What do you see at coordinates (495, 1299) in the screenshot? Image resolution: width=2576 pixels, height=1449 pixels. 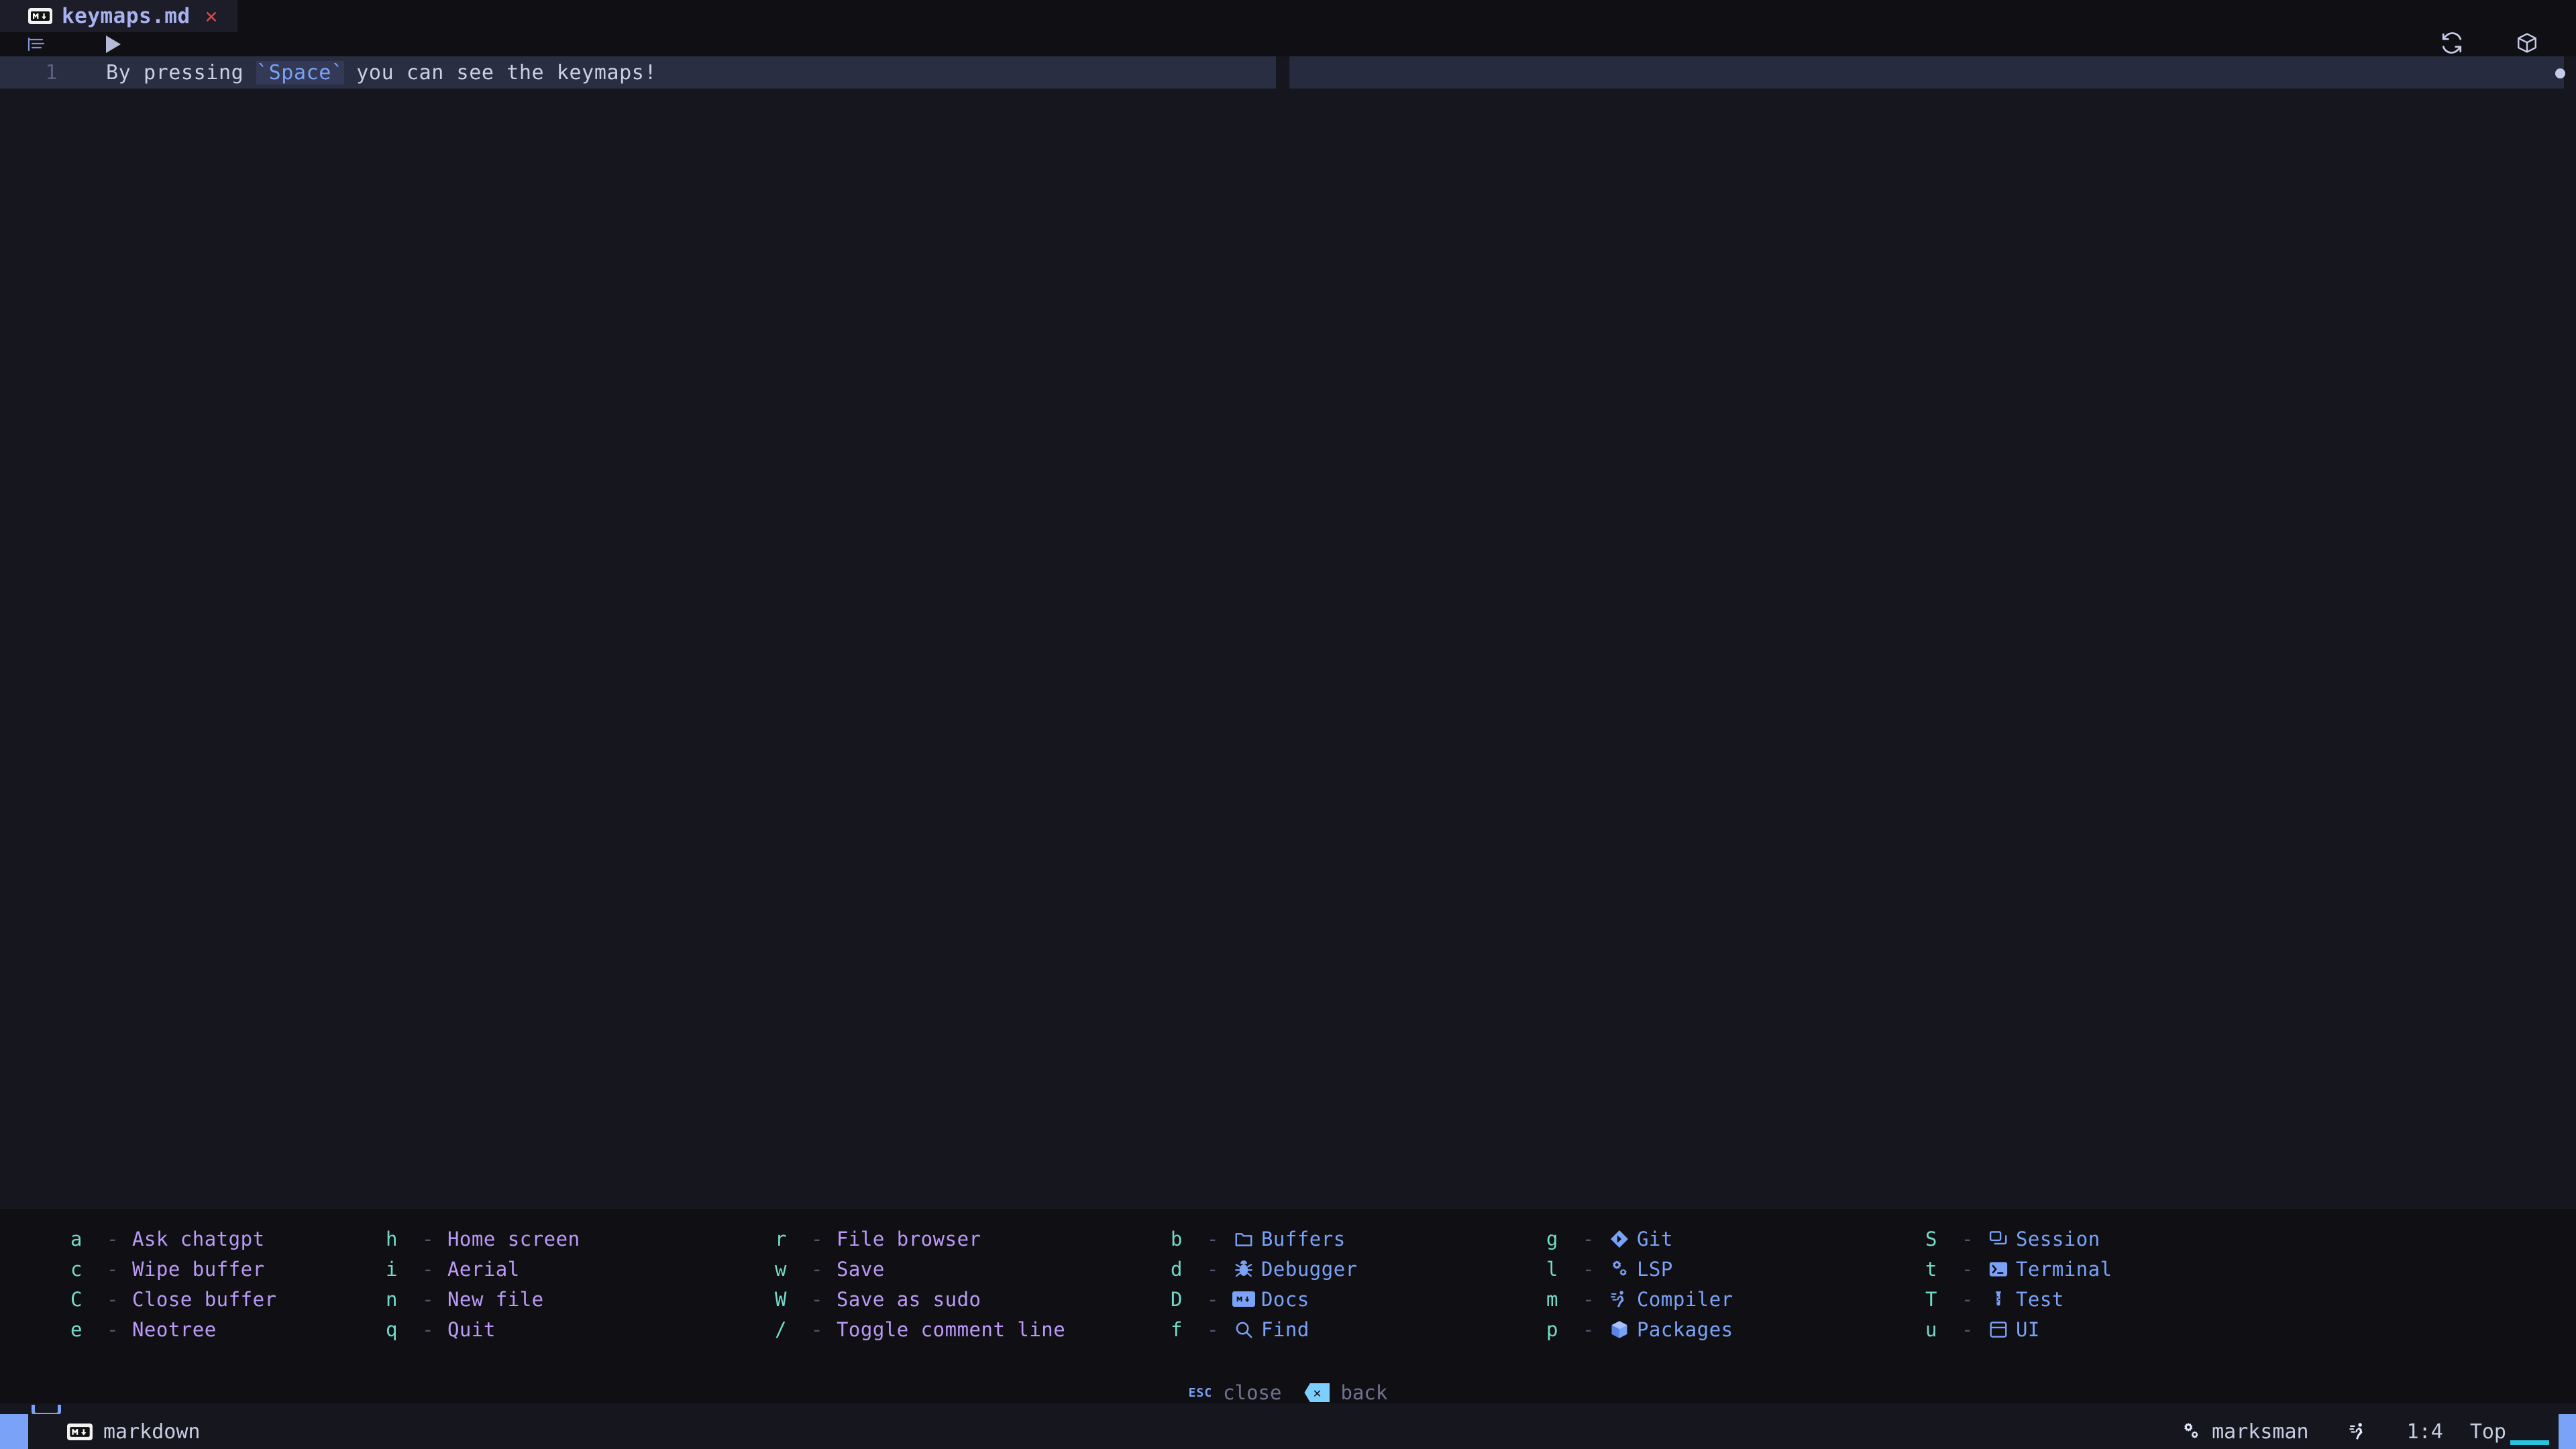 I see `label: New file` at bounding box center [495, 1299].